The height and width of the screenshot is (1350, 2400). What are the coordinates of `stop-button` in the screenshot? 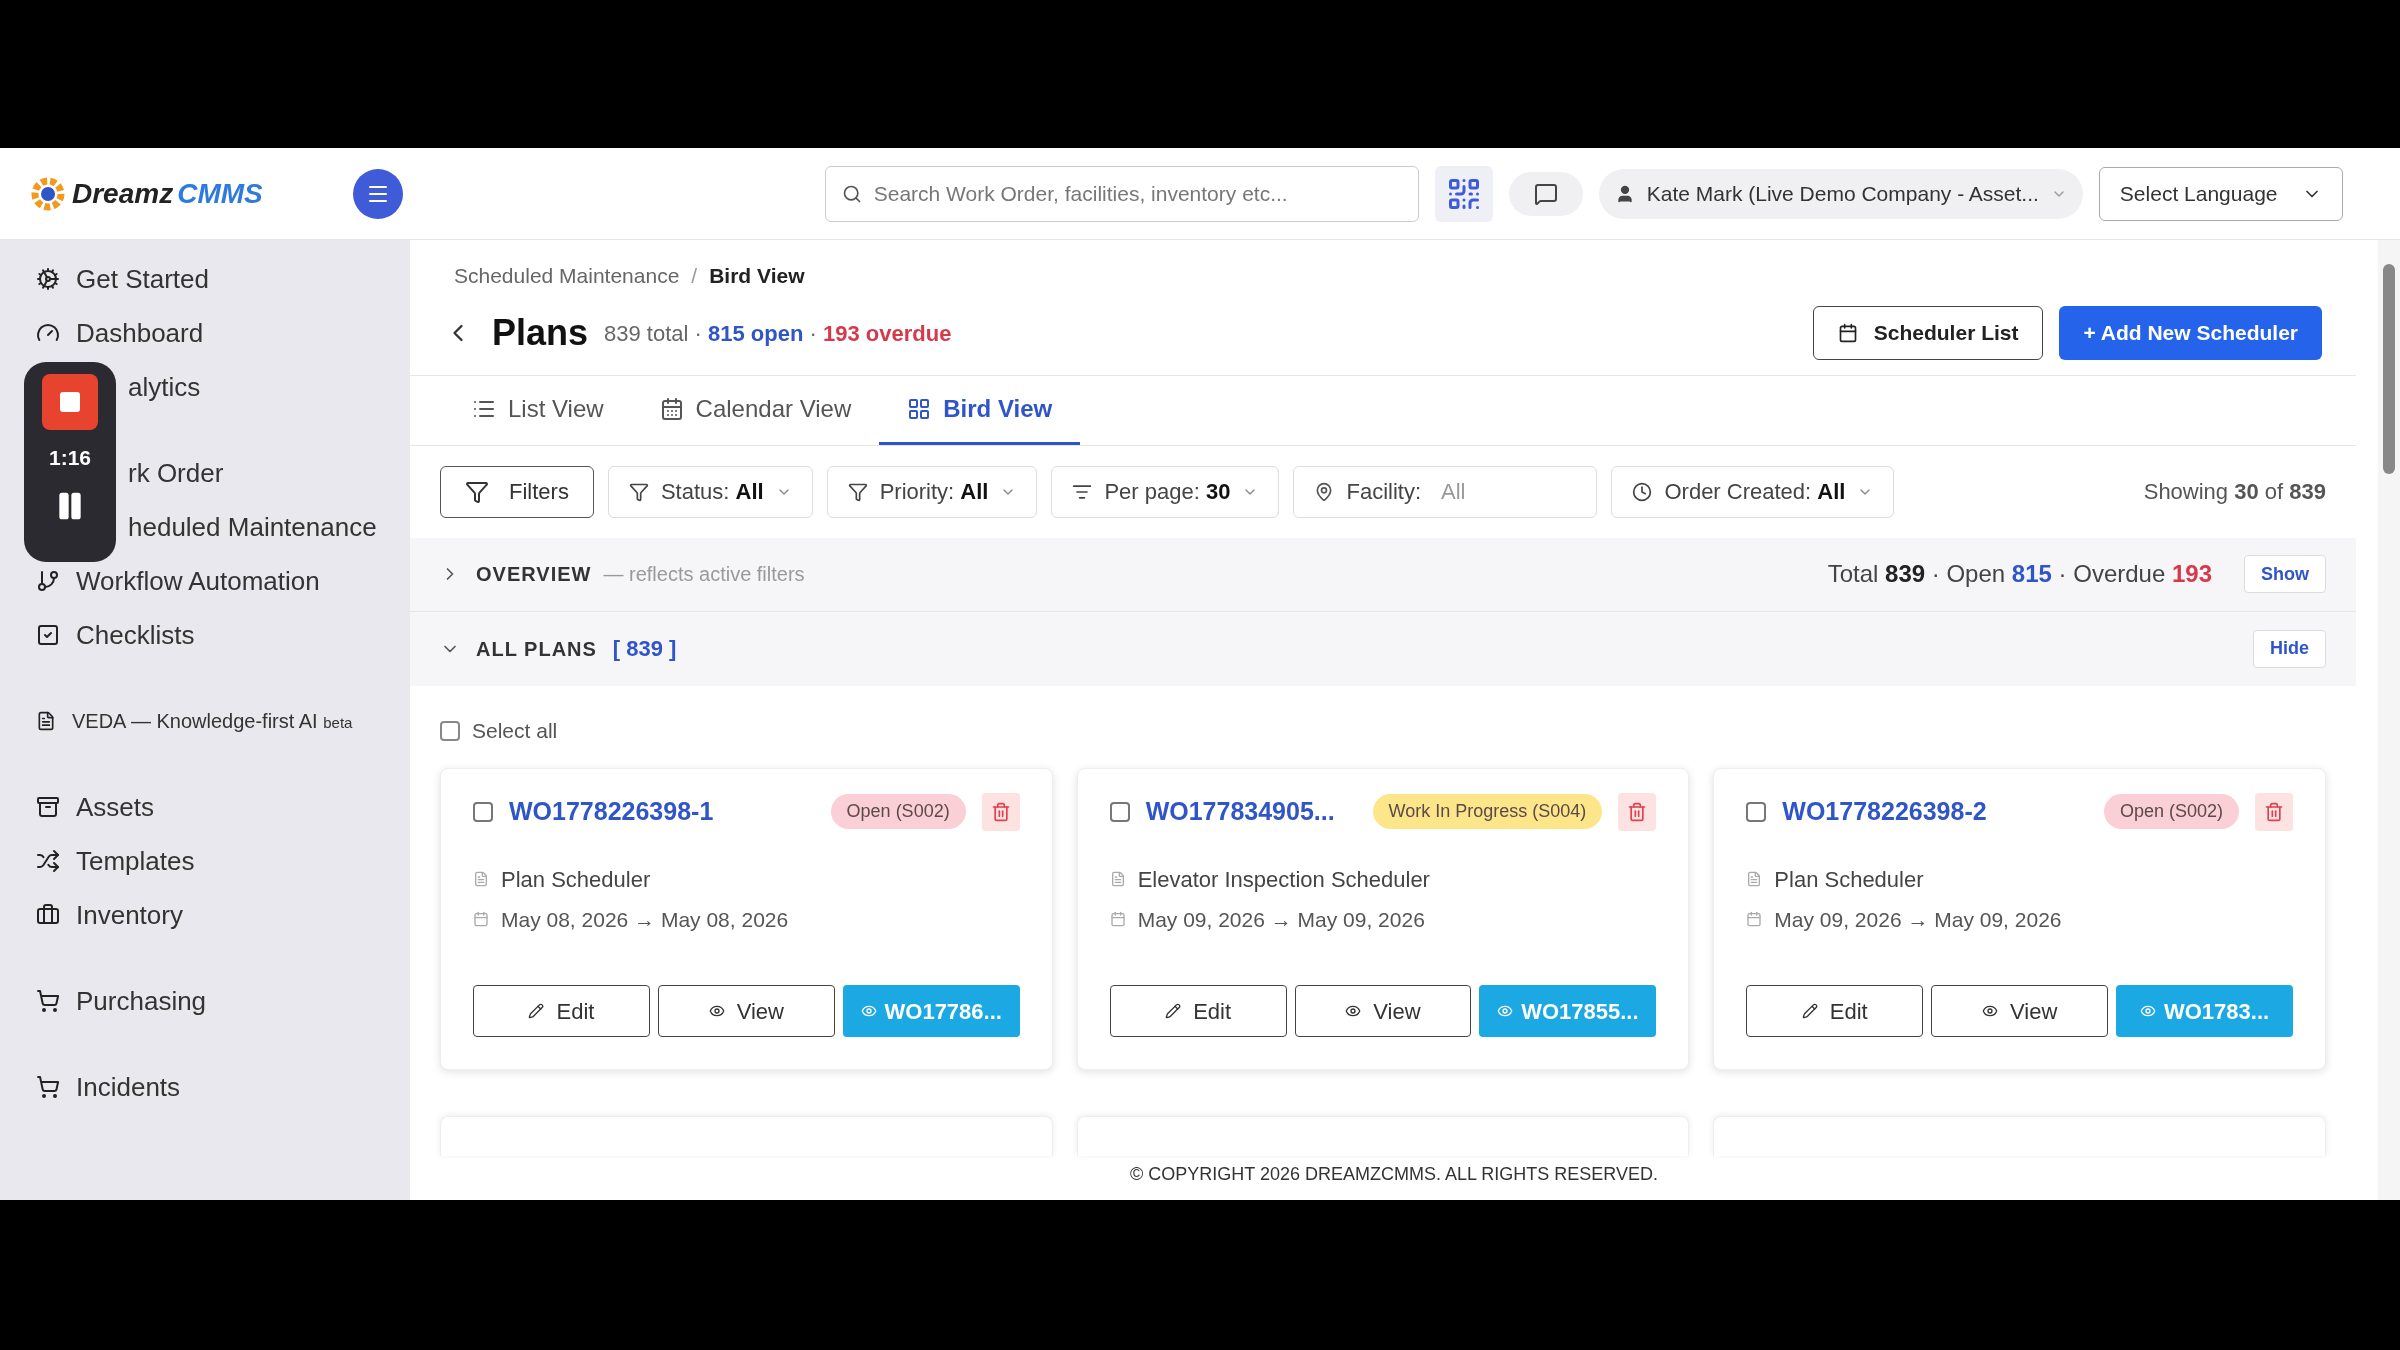 It's located at (70, 402).